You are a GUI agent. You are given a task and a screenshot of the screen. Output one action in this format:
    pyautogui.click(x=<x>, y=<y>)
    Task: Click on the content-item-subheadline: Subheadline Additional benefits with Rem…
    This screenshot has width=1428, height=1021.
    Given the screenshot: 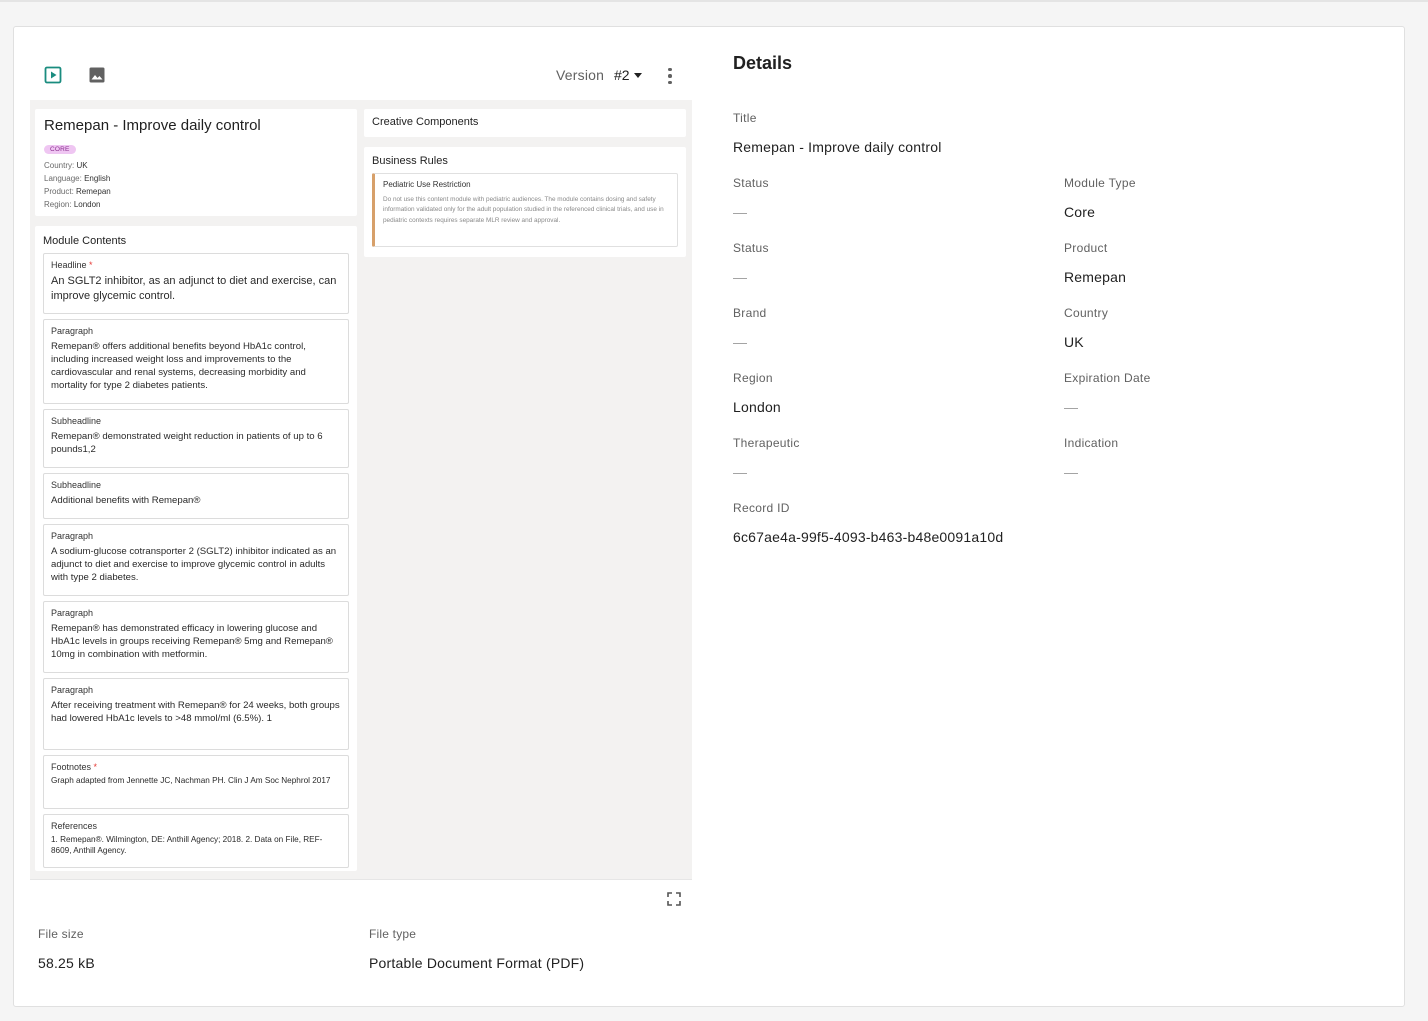 What is the action you would take?
    pyautogui.click(x=196, y=496)
    